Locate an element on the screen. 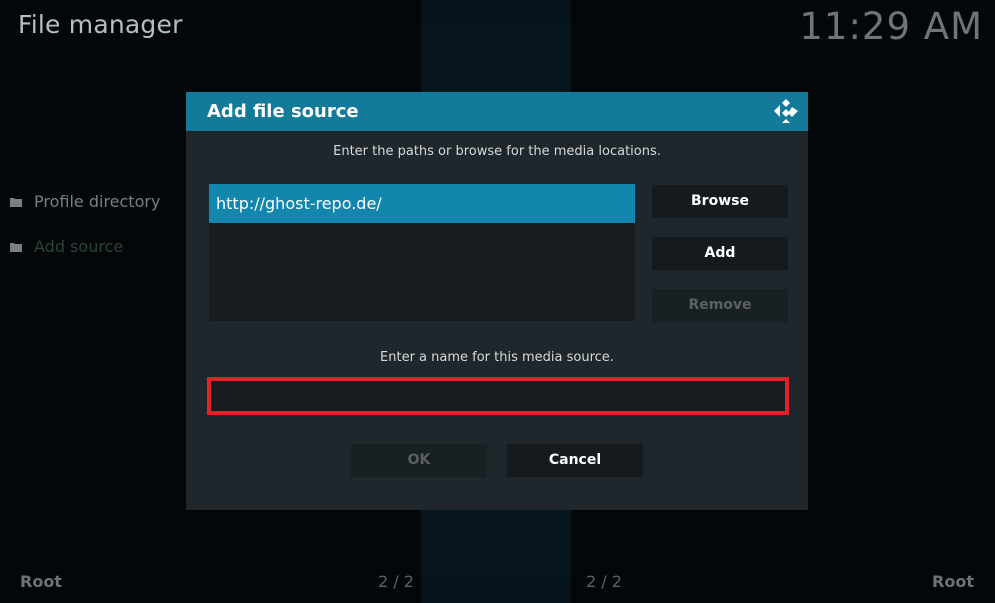  dialog-title: Add file source is located at coordinates (283, 111).